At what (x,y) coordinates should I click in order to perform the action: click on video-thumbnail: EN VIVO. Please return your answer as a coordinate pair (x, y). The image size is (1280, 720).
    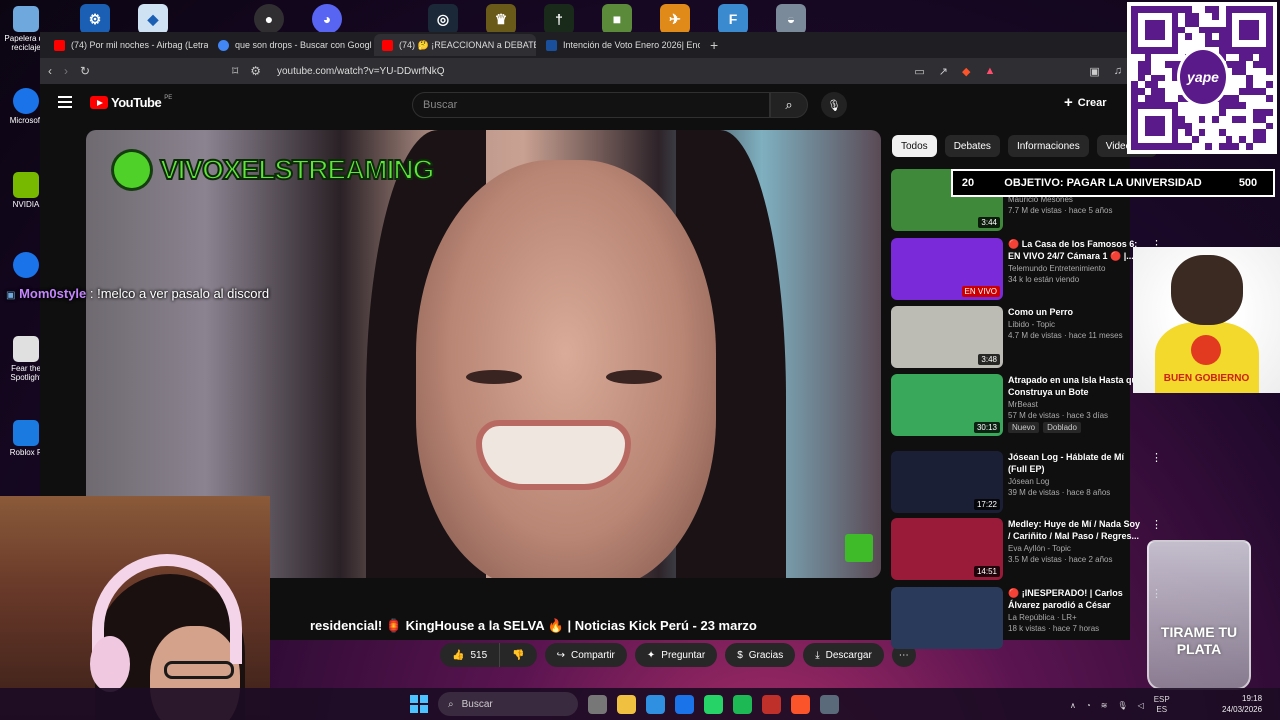
    Looking at the image, I should click on (947, 269).